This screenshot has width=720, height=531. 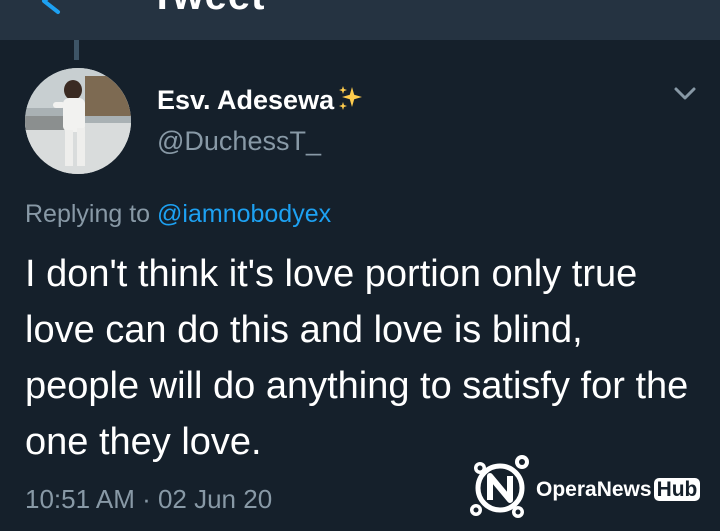 I want to click on back-arrow-icon, so click(x=51, y=8).